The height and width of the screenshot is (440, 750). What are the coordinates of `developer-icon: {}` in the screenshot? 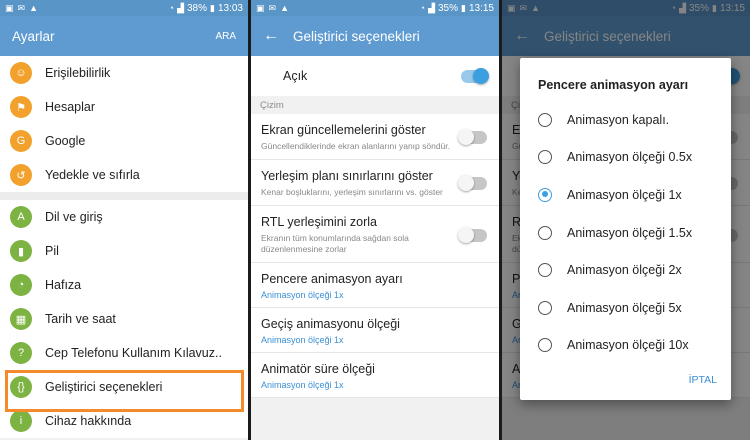 It's located at (21, 387).